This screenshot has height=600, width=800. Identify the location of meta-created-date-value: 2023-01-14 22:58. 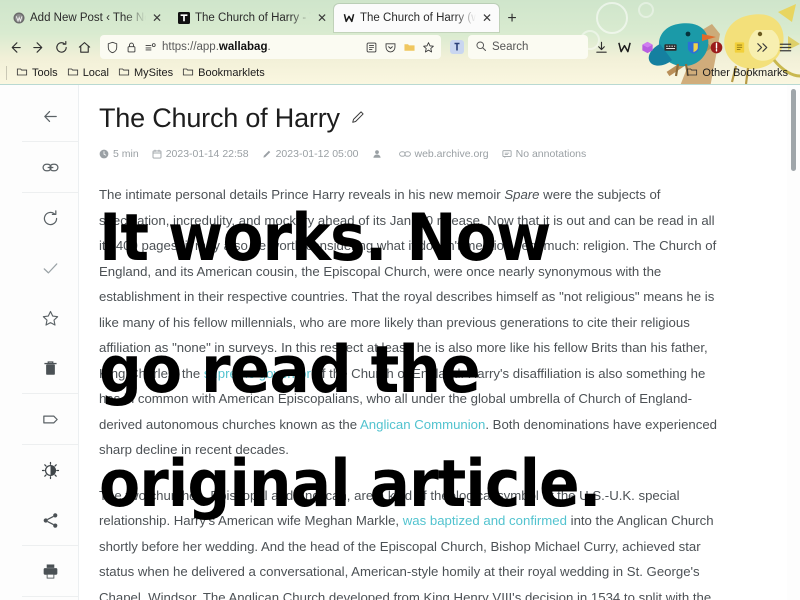
(207, 154).